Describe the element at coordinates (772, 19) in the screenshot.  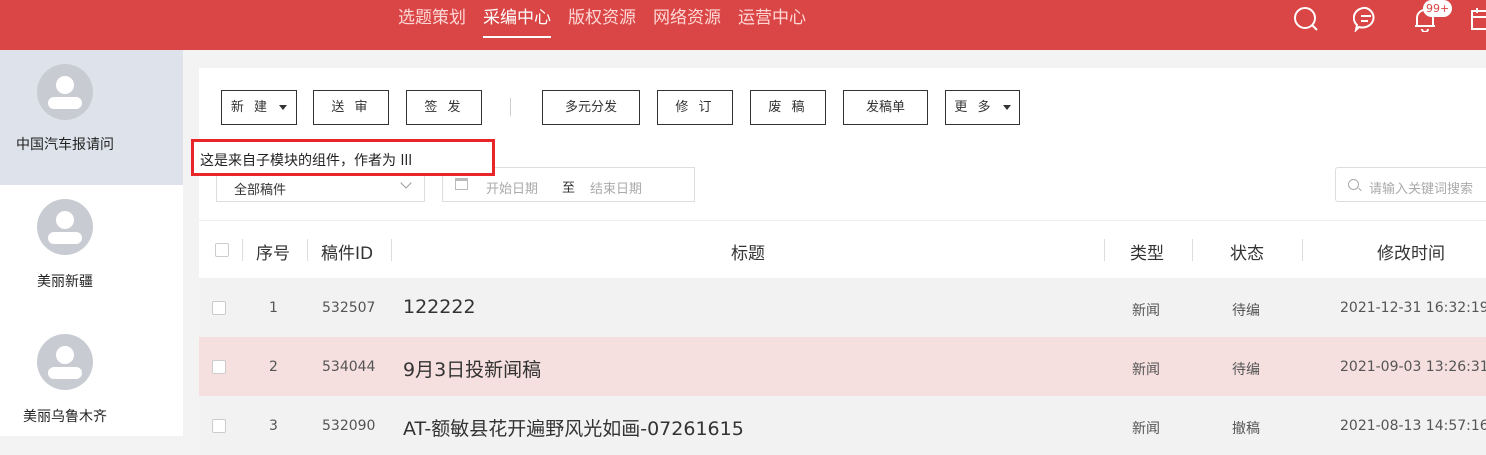
I see `nav-operations-center: 运营中心` at that location.